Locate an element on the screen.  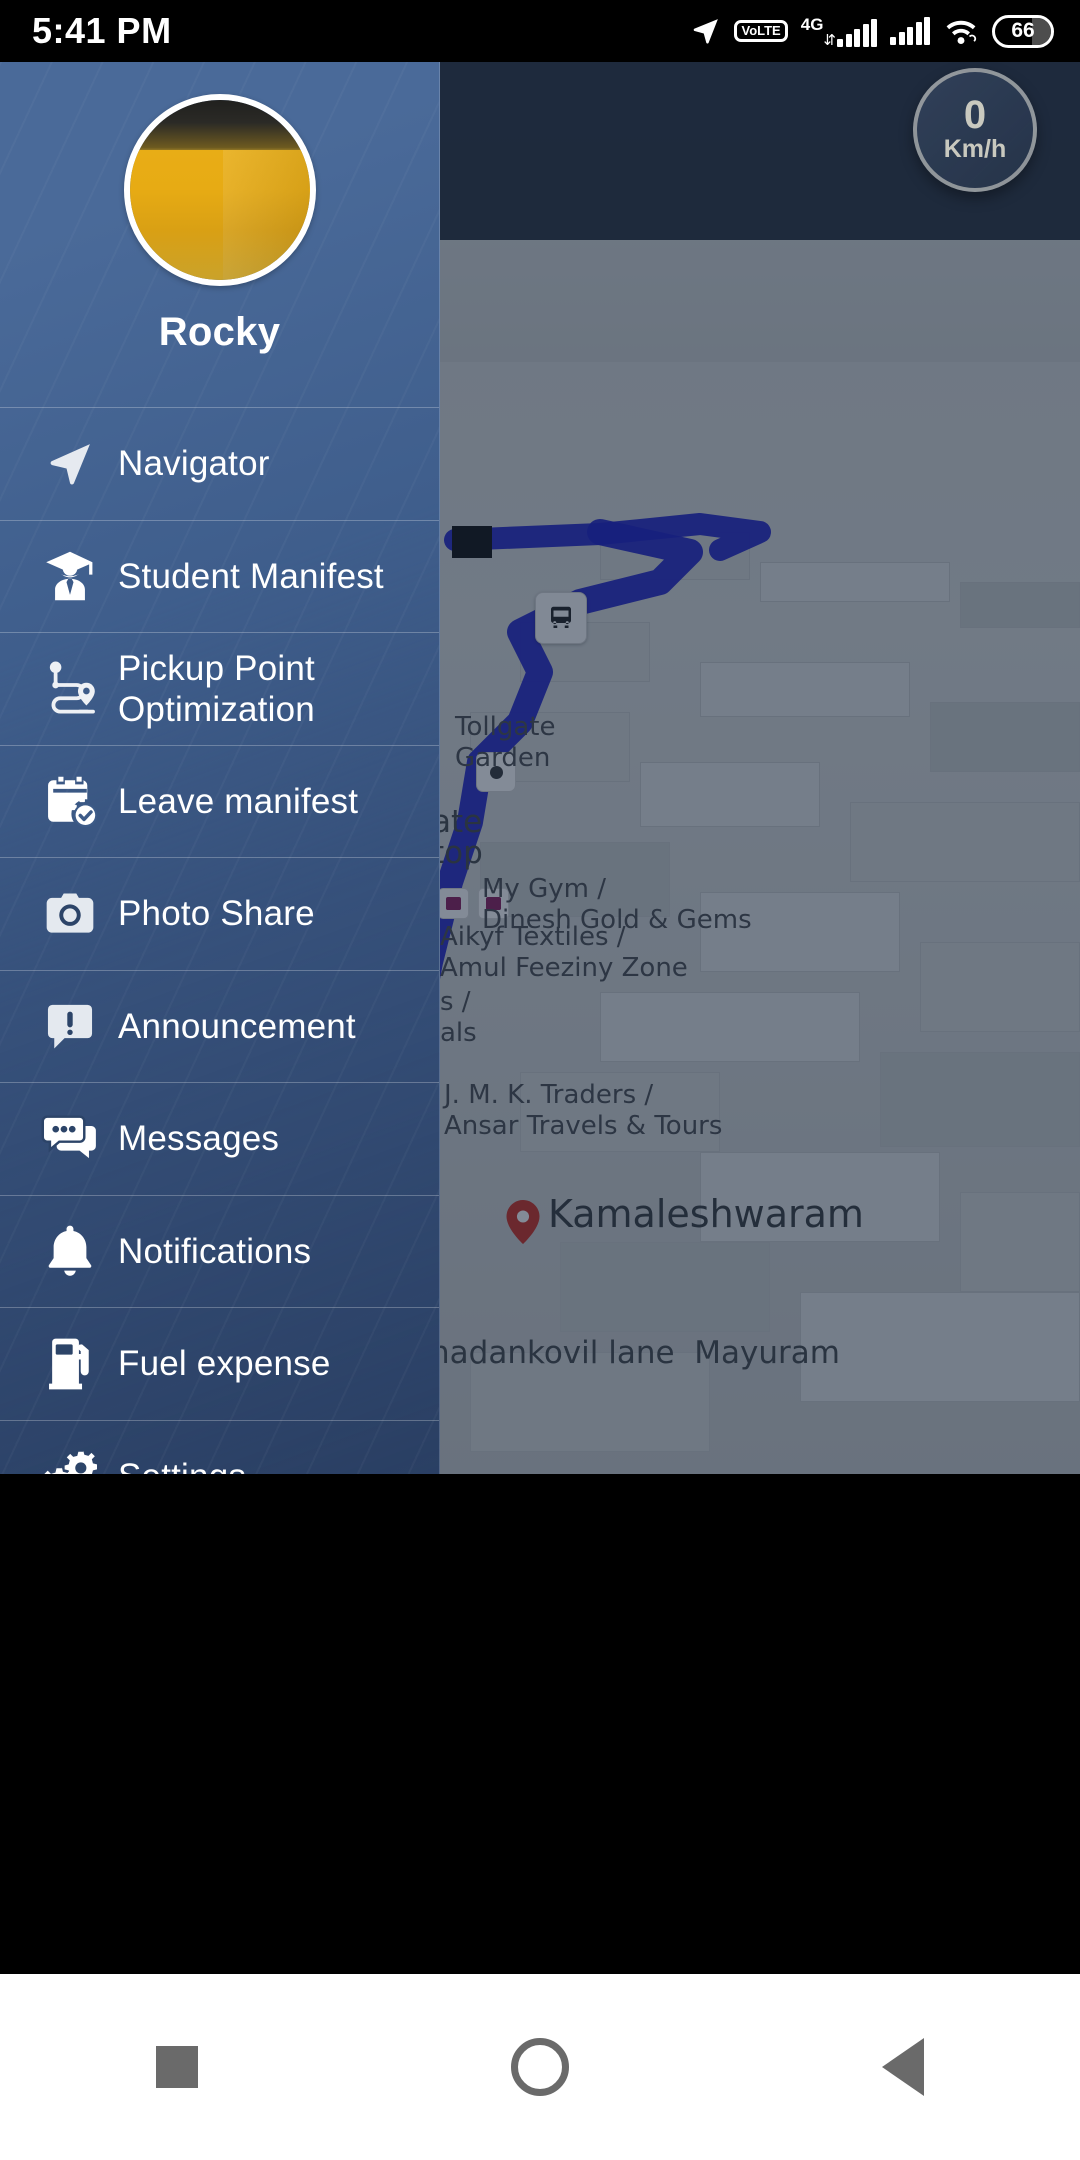
back-button is located at coordinates (902, 2067).